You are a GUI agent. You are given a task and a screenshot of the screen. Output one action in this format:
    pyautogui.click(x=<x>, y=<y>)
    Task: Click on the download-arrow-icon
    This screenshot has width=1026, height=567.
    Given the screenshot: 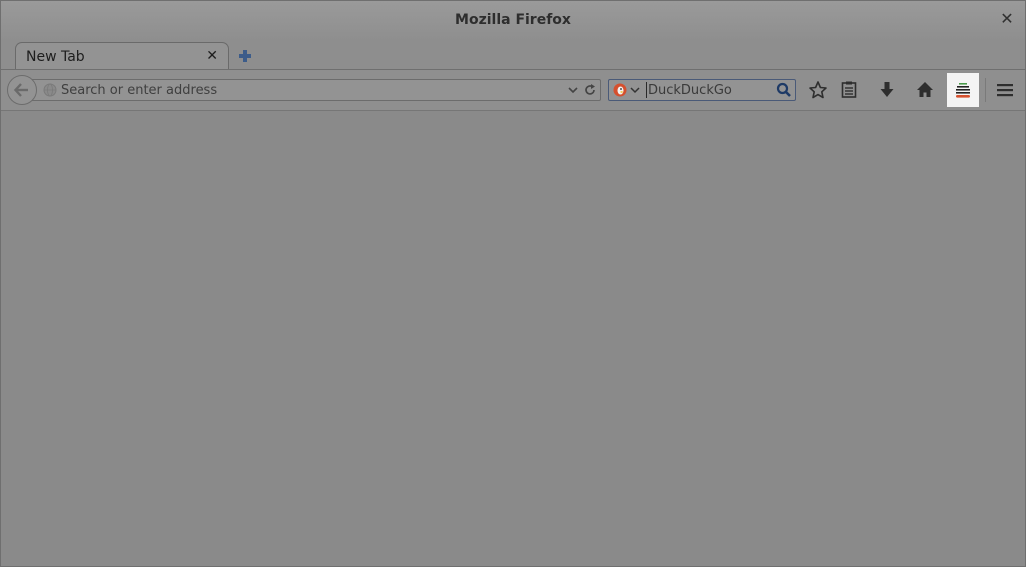 What is the action you would take?
    pyautogui.click(x=887, y=89)
    